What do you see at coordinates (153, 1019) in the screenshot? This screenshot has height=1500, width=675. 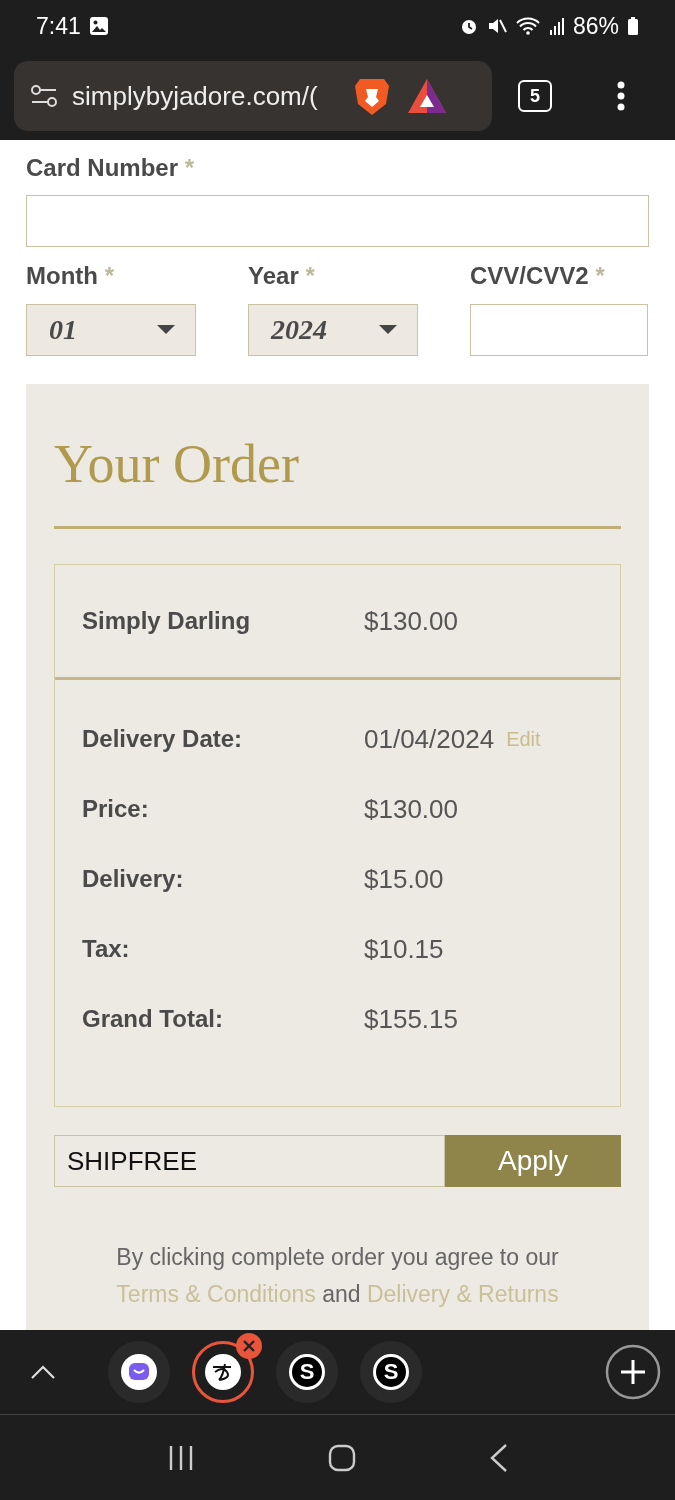 I see `detail-label: Grand Total:` at bounding box center [153, 1019].